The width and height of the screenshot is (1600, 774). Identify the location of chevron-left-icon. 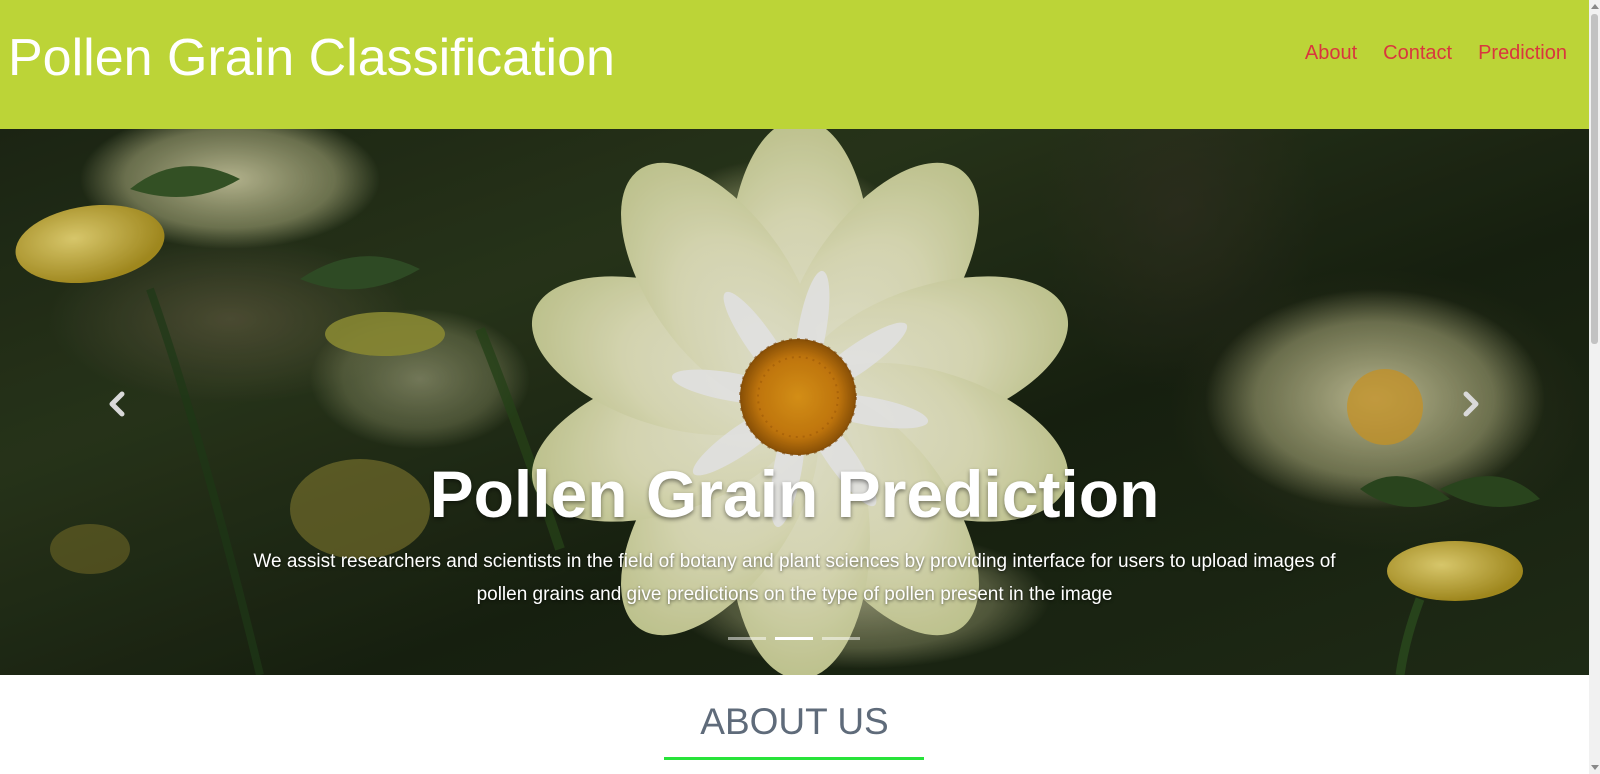
(117, 404).